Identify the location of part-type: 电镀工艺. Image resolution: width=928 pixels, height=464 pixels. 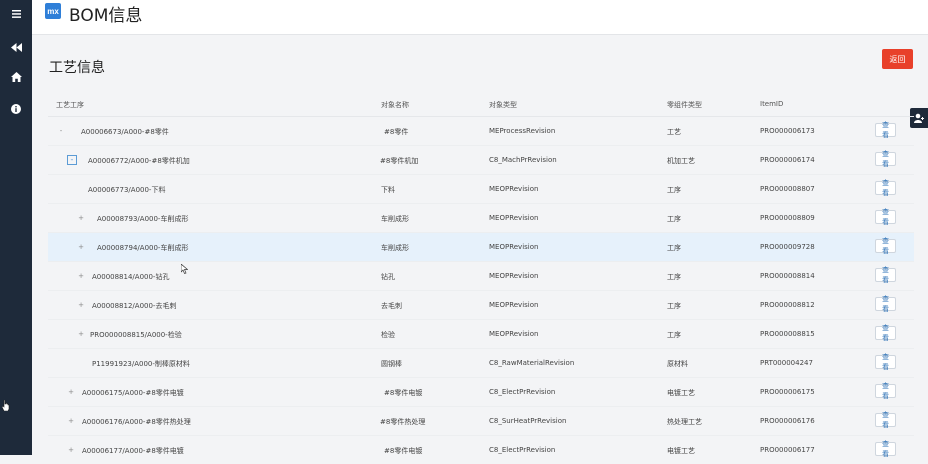
(681, 393).